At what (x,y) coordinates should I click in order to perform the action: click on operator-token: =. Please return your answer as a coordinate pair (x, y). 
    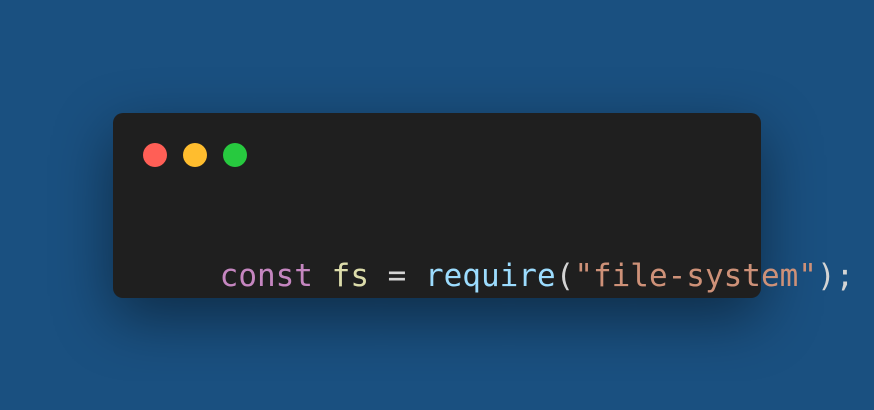
    Looking at the image, I should click on (396, 276).